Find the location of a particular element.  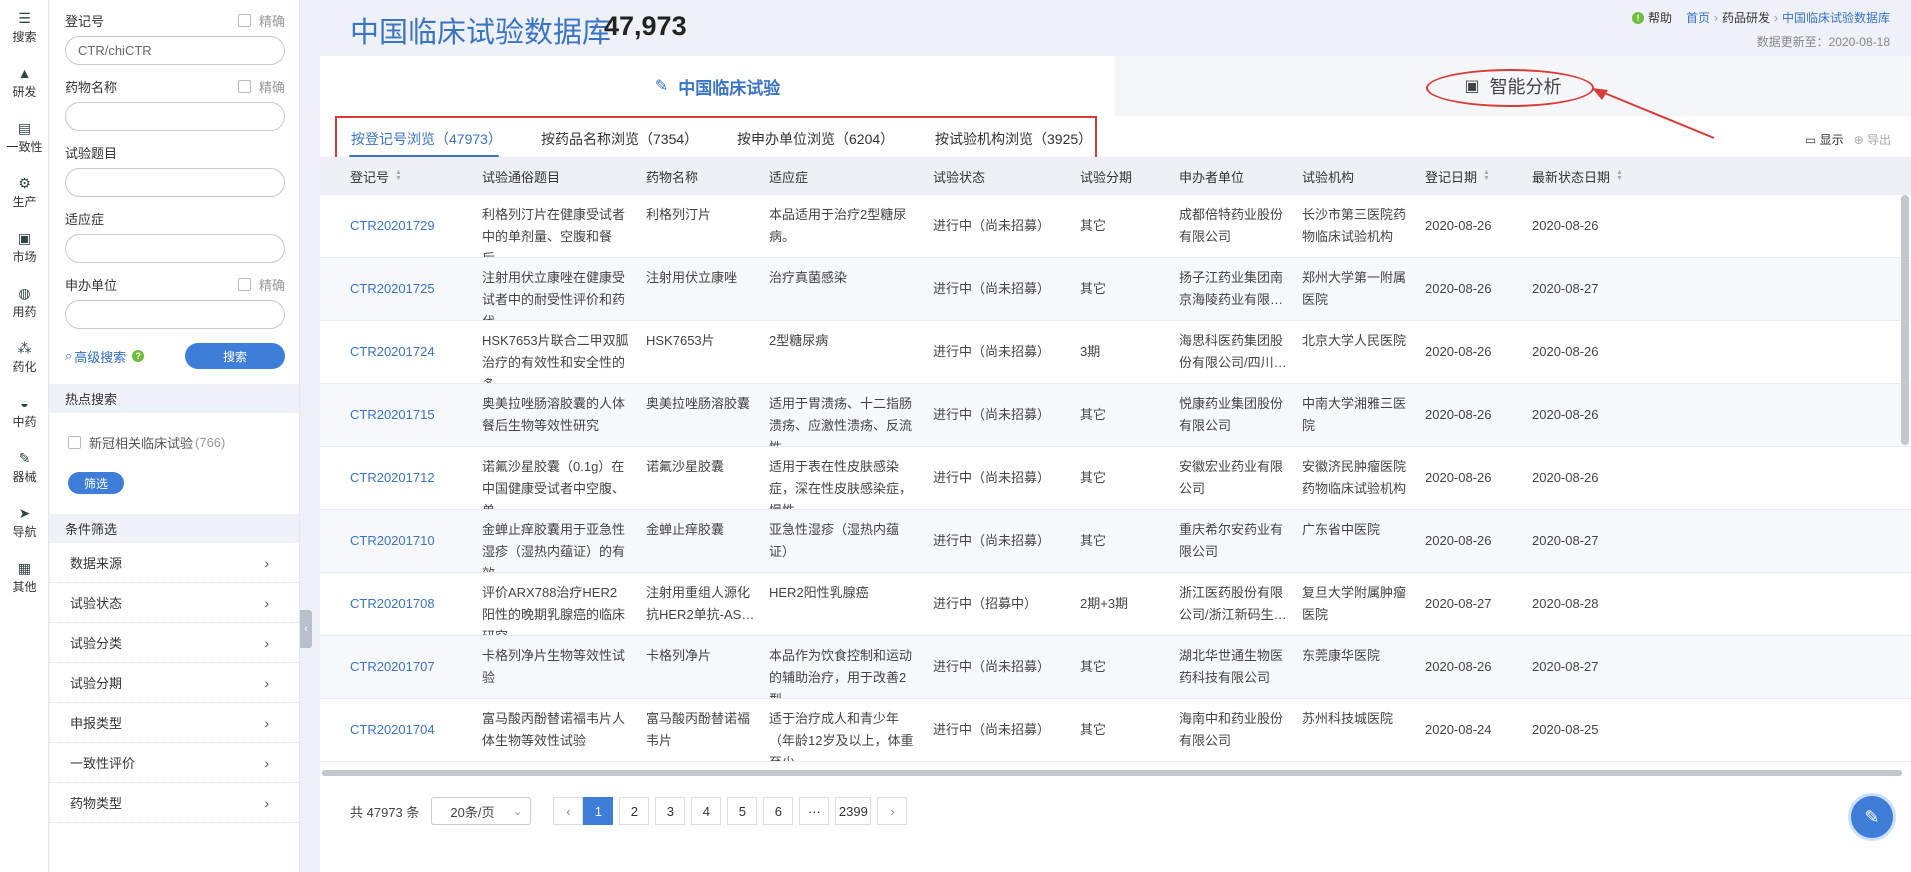

cell-reg: CTR20201715 is located at coordinates (412, 415).